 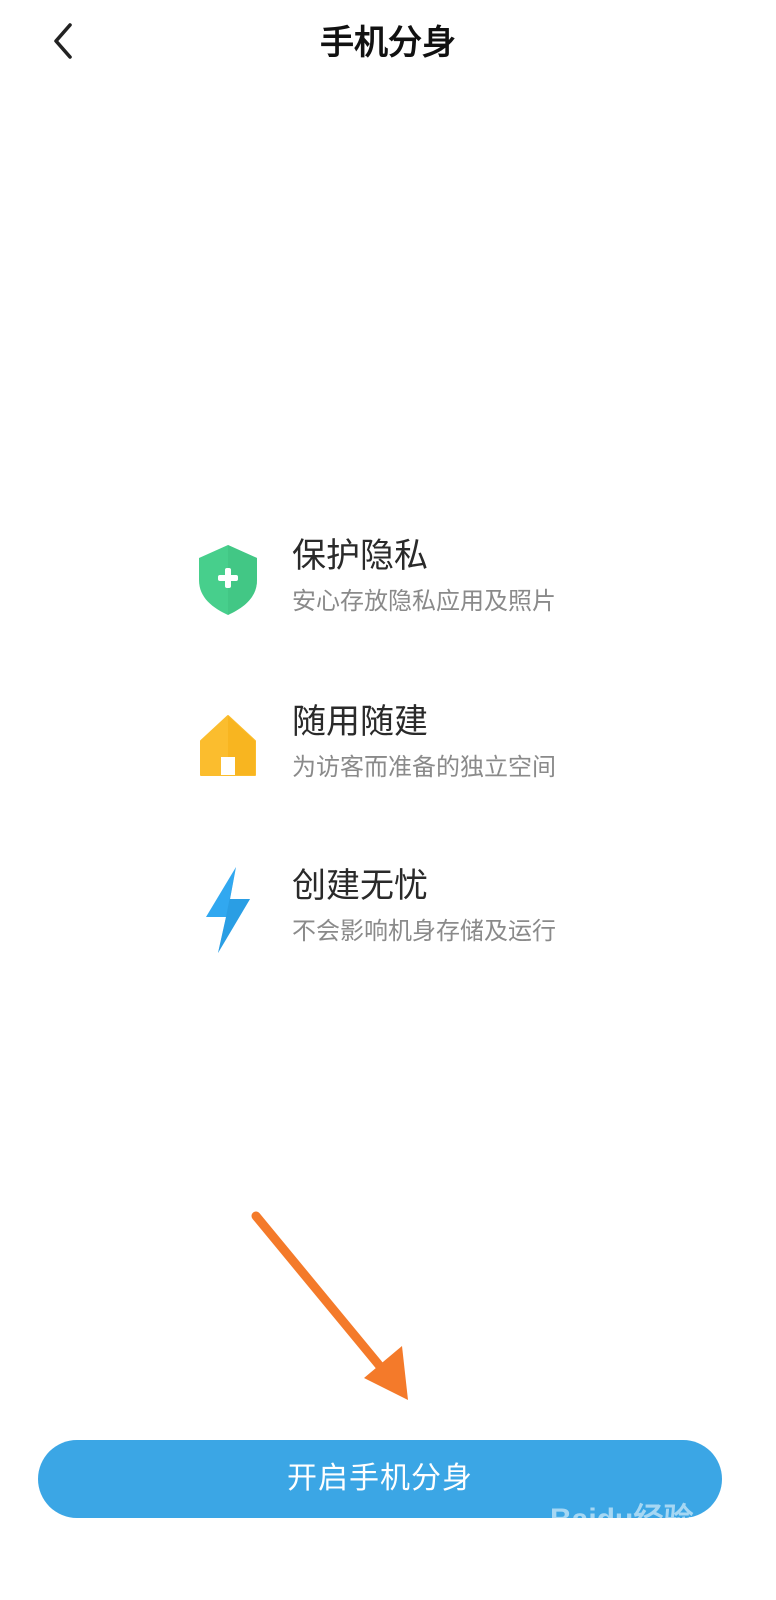 What do you see at coordinates (612, 1533) in the screenshot?
I see `watermark-url: jingyan.baidu.com` at bounding box center [612, 1533].